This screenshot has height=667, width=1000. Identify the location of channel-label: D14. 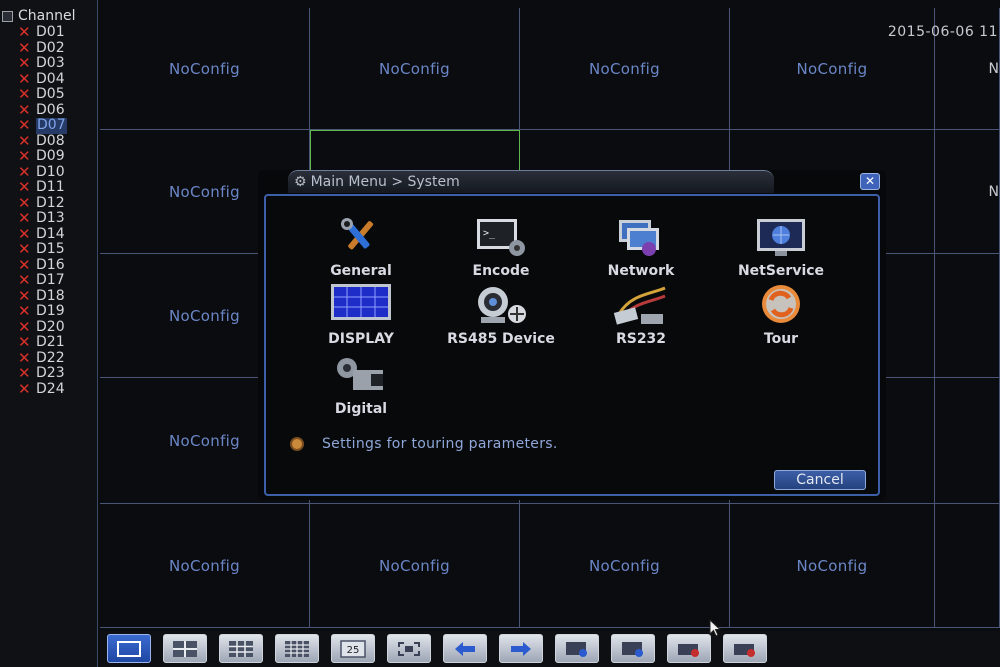
(50, 233).